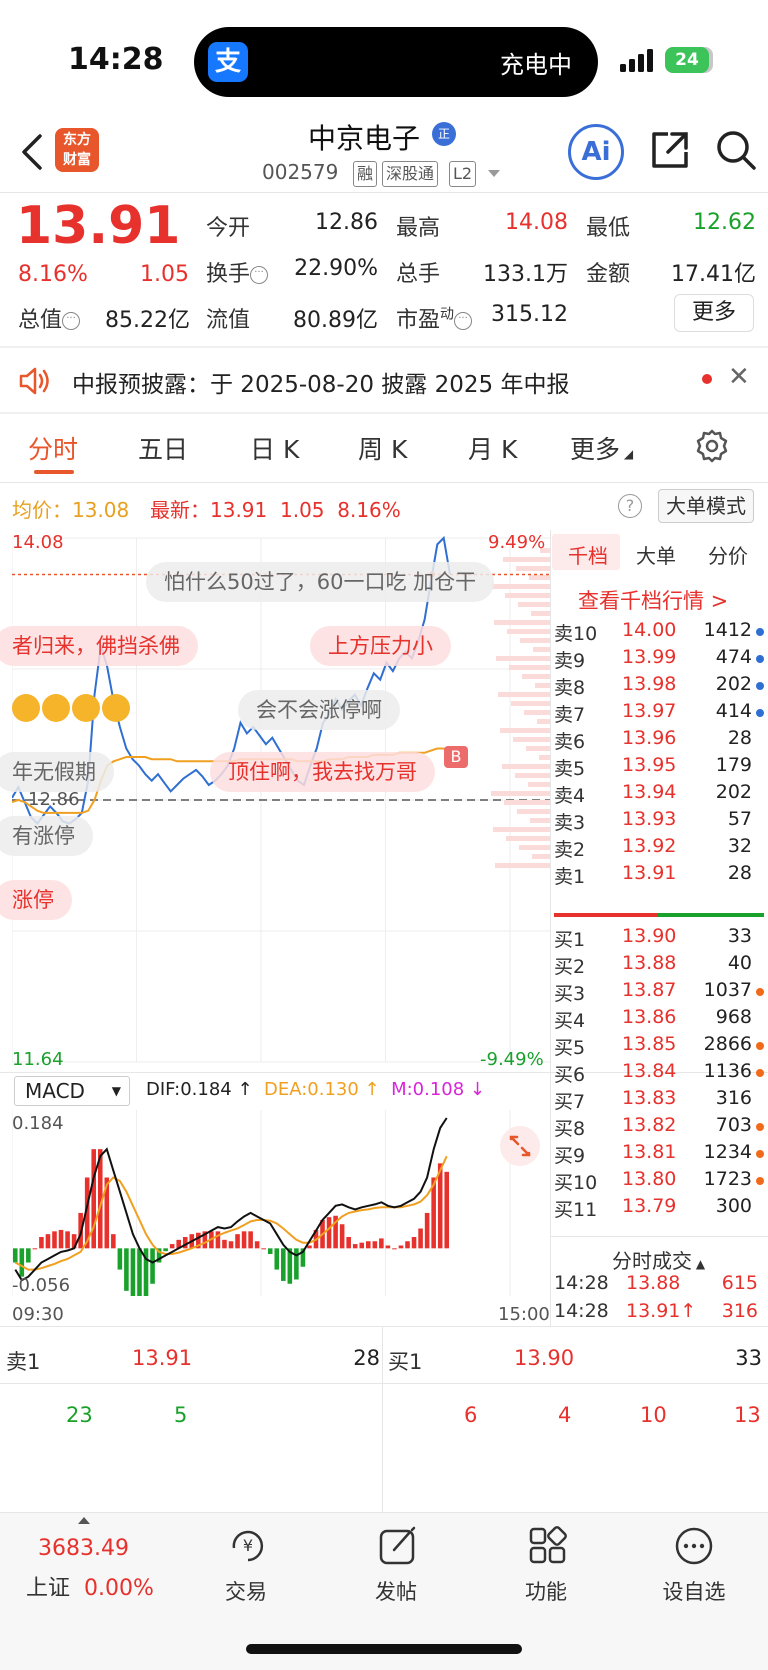 This screenshot has width=768, height=1670. What do you see at coordinates (659, 660) in the screenshot?
I see `ask-row: 卖9 13.99 474` at bounding box center [659, 660].